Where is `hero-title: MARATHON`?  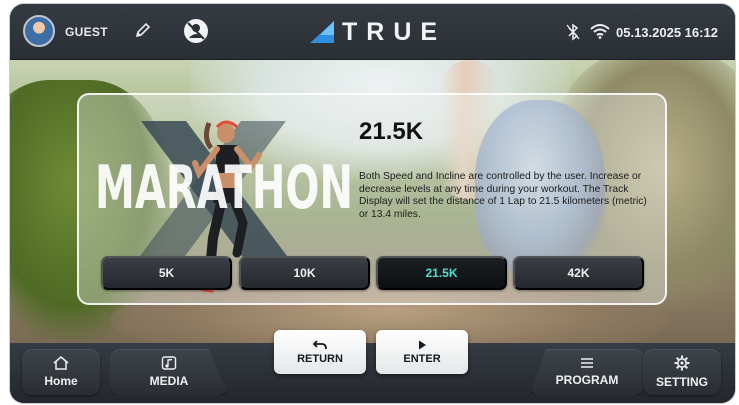 hero-title: MARATHON is located at coordinates (224, 184).